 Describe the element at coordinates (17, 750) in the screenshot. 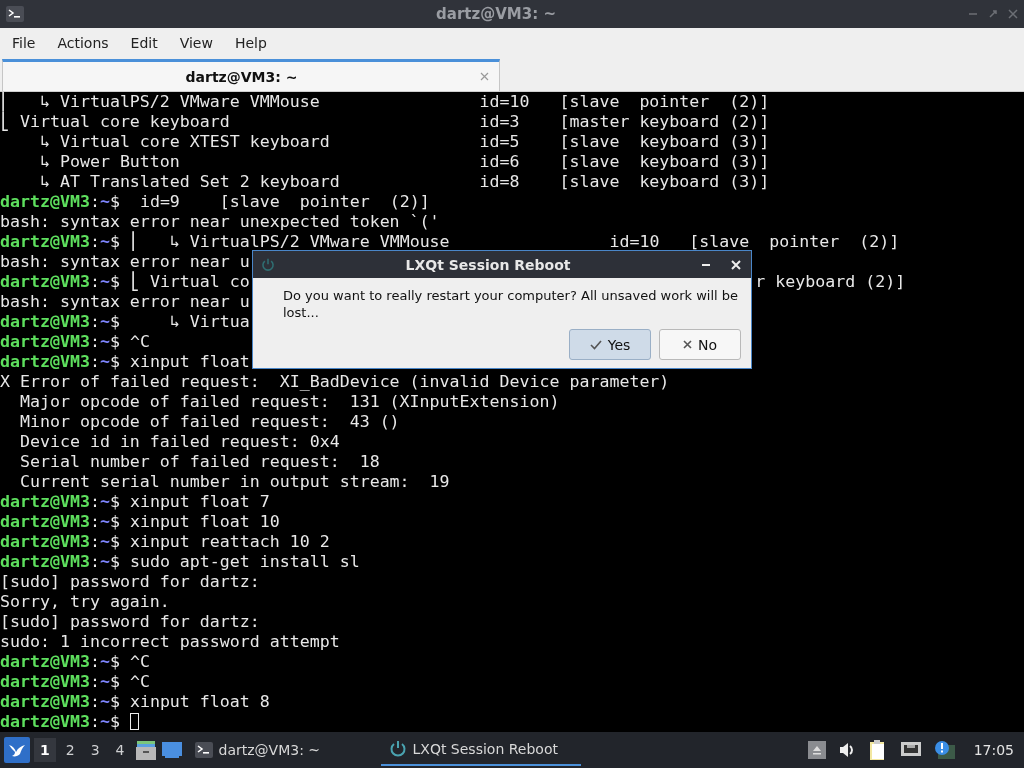

I see `app-menu-icon` at that location.